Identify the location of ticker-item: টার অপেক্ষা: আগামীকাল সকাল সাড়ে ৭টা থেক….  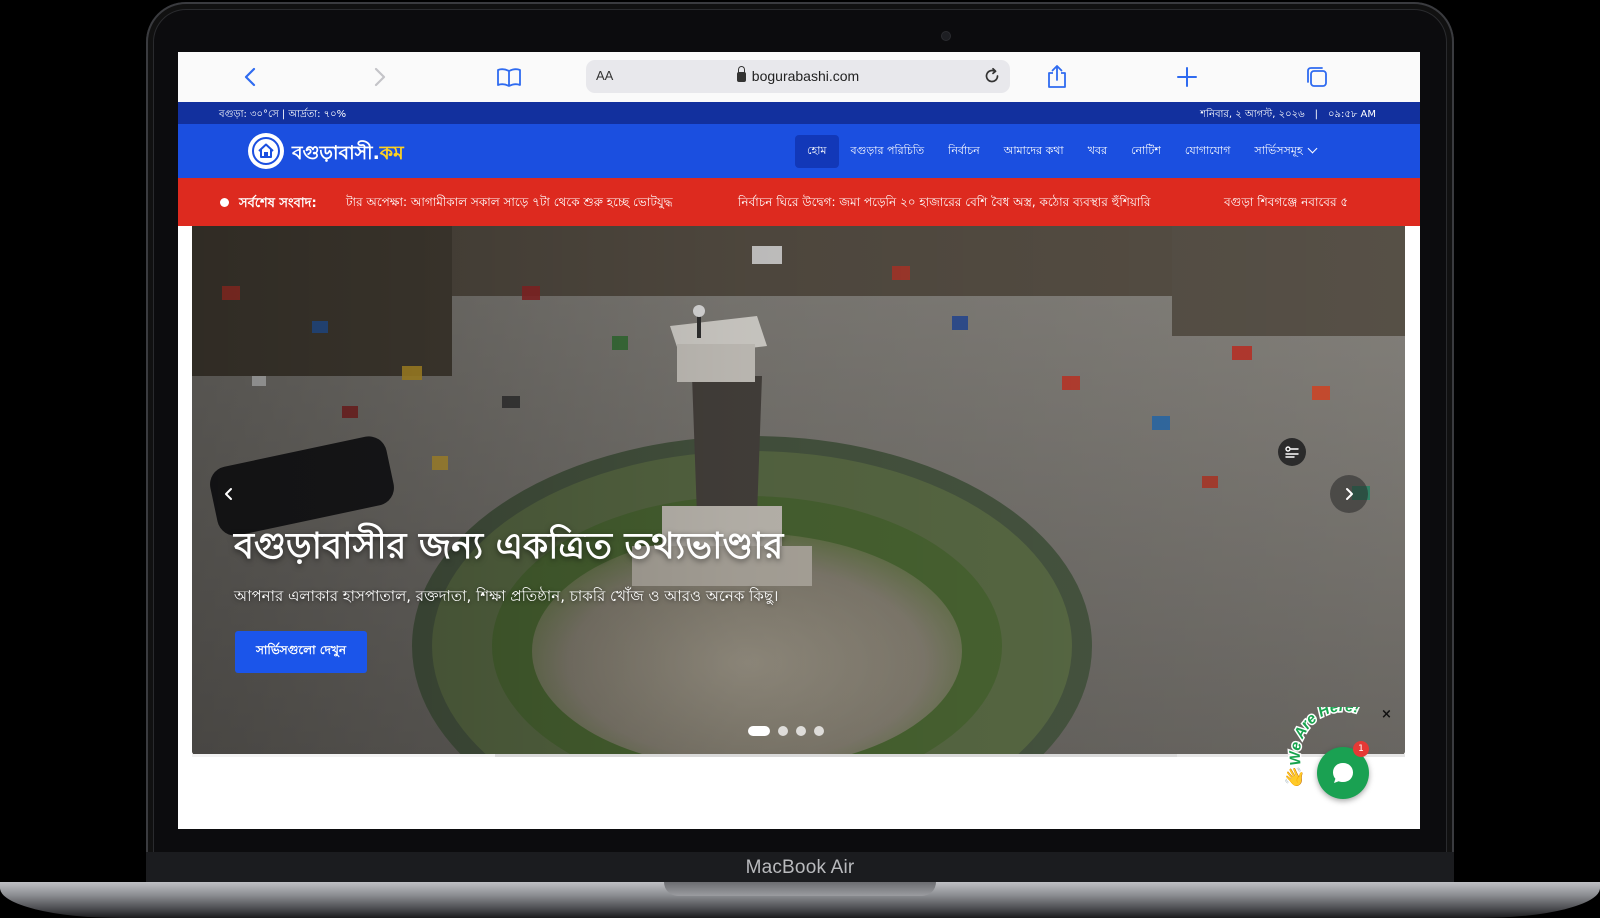
(509, 204).